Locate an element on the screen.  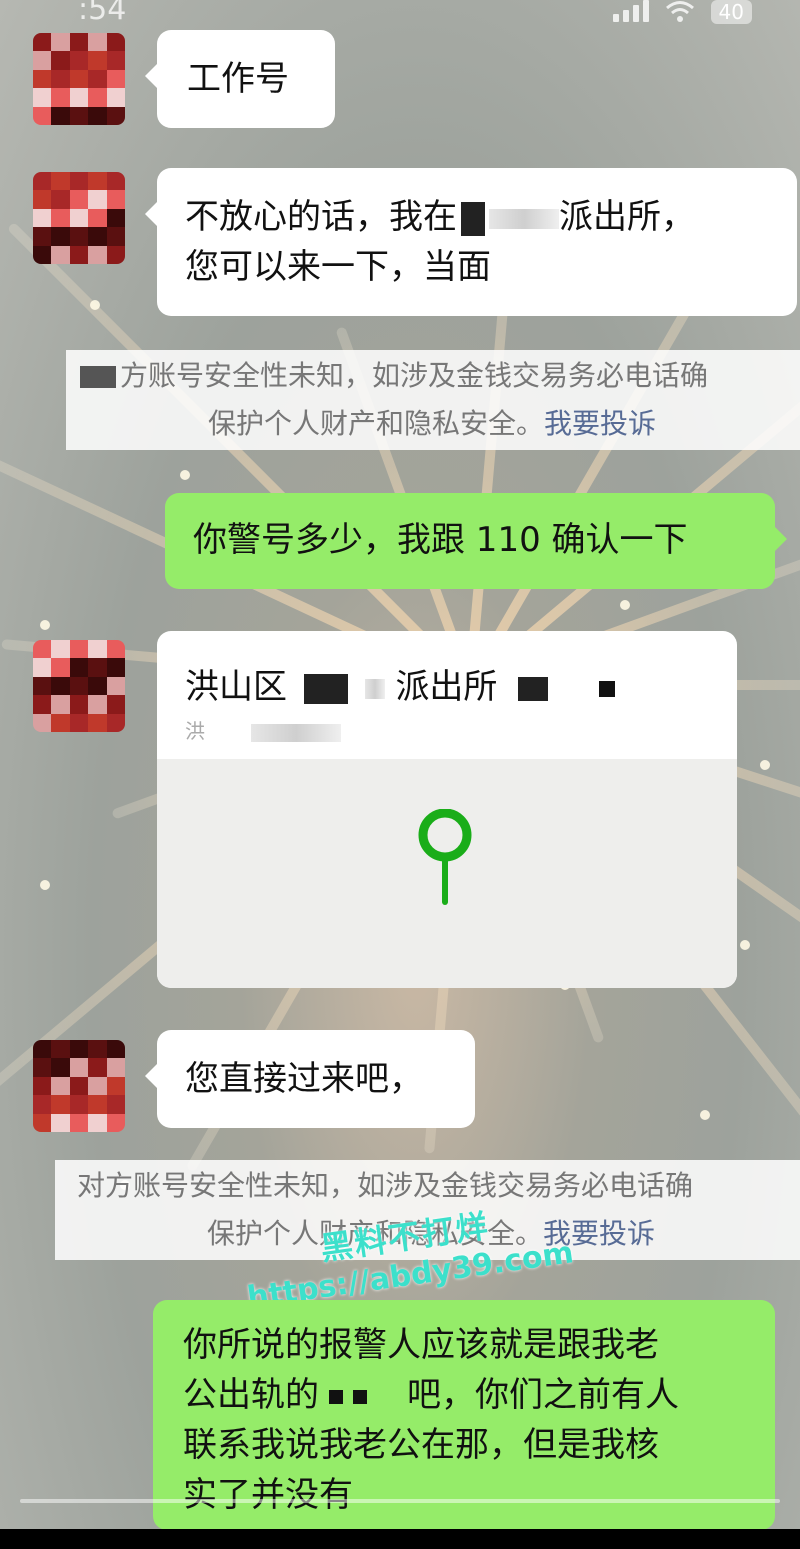
message-text: 你警号多少，我跟 110 确认一下 is located at coordinates (440, 540).